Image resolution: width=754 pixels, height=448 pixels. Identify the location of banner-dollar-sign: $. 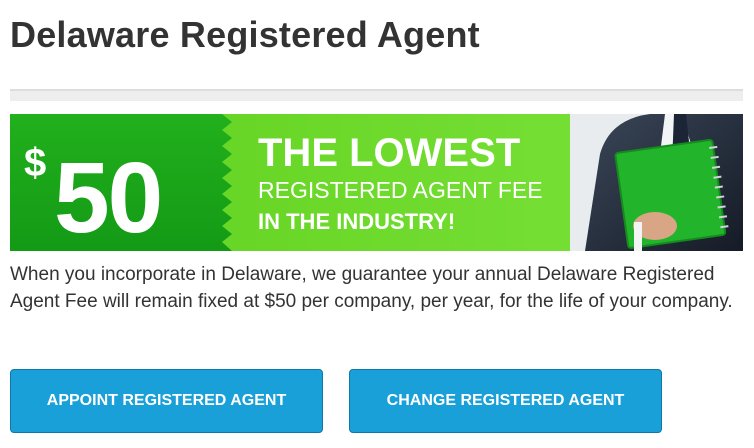
(35, 163).